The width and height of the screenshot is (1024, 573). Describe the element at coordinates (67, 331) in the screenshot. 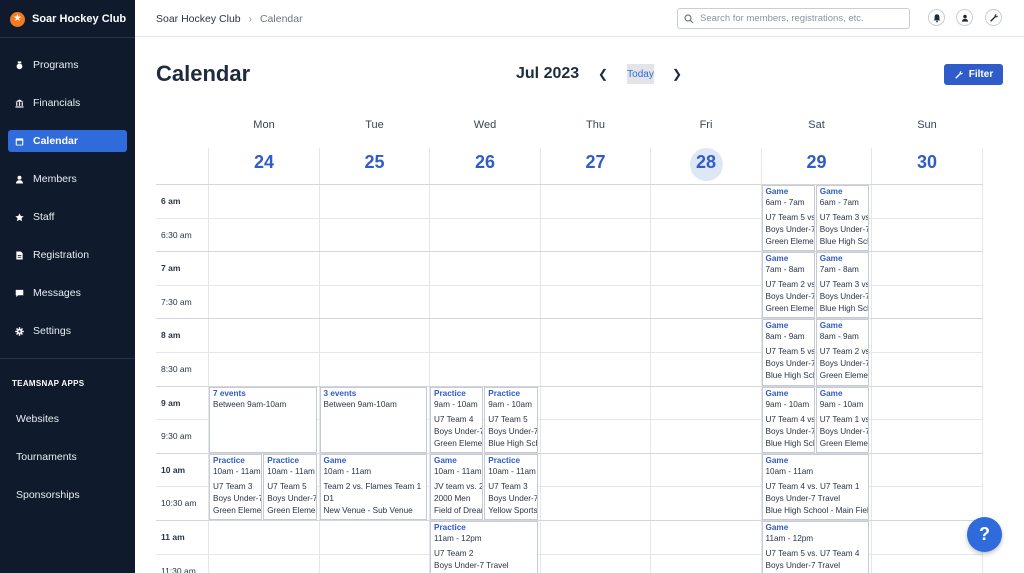

I see `sidebar-item-settings: Settings` at that location.